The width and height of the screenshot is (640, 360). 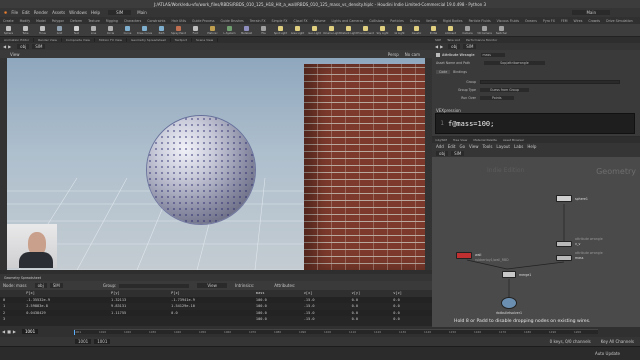 What do you see at coordinates (549, 21) in the screenshot?
I see `shelf-tab: Pyro FX` at bounding box center [549, 21].